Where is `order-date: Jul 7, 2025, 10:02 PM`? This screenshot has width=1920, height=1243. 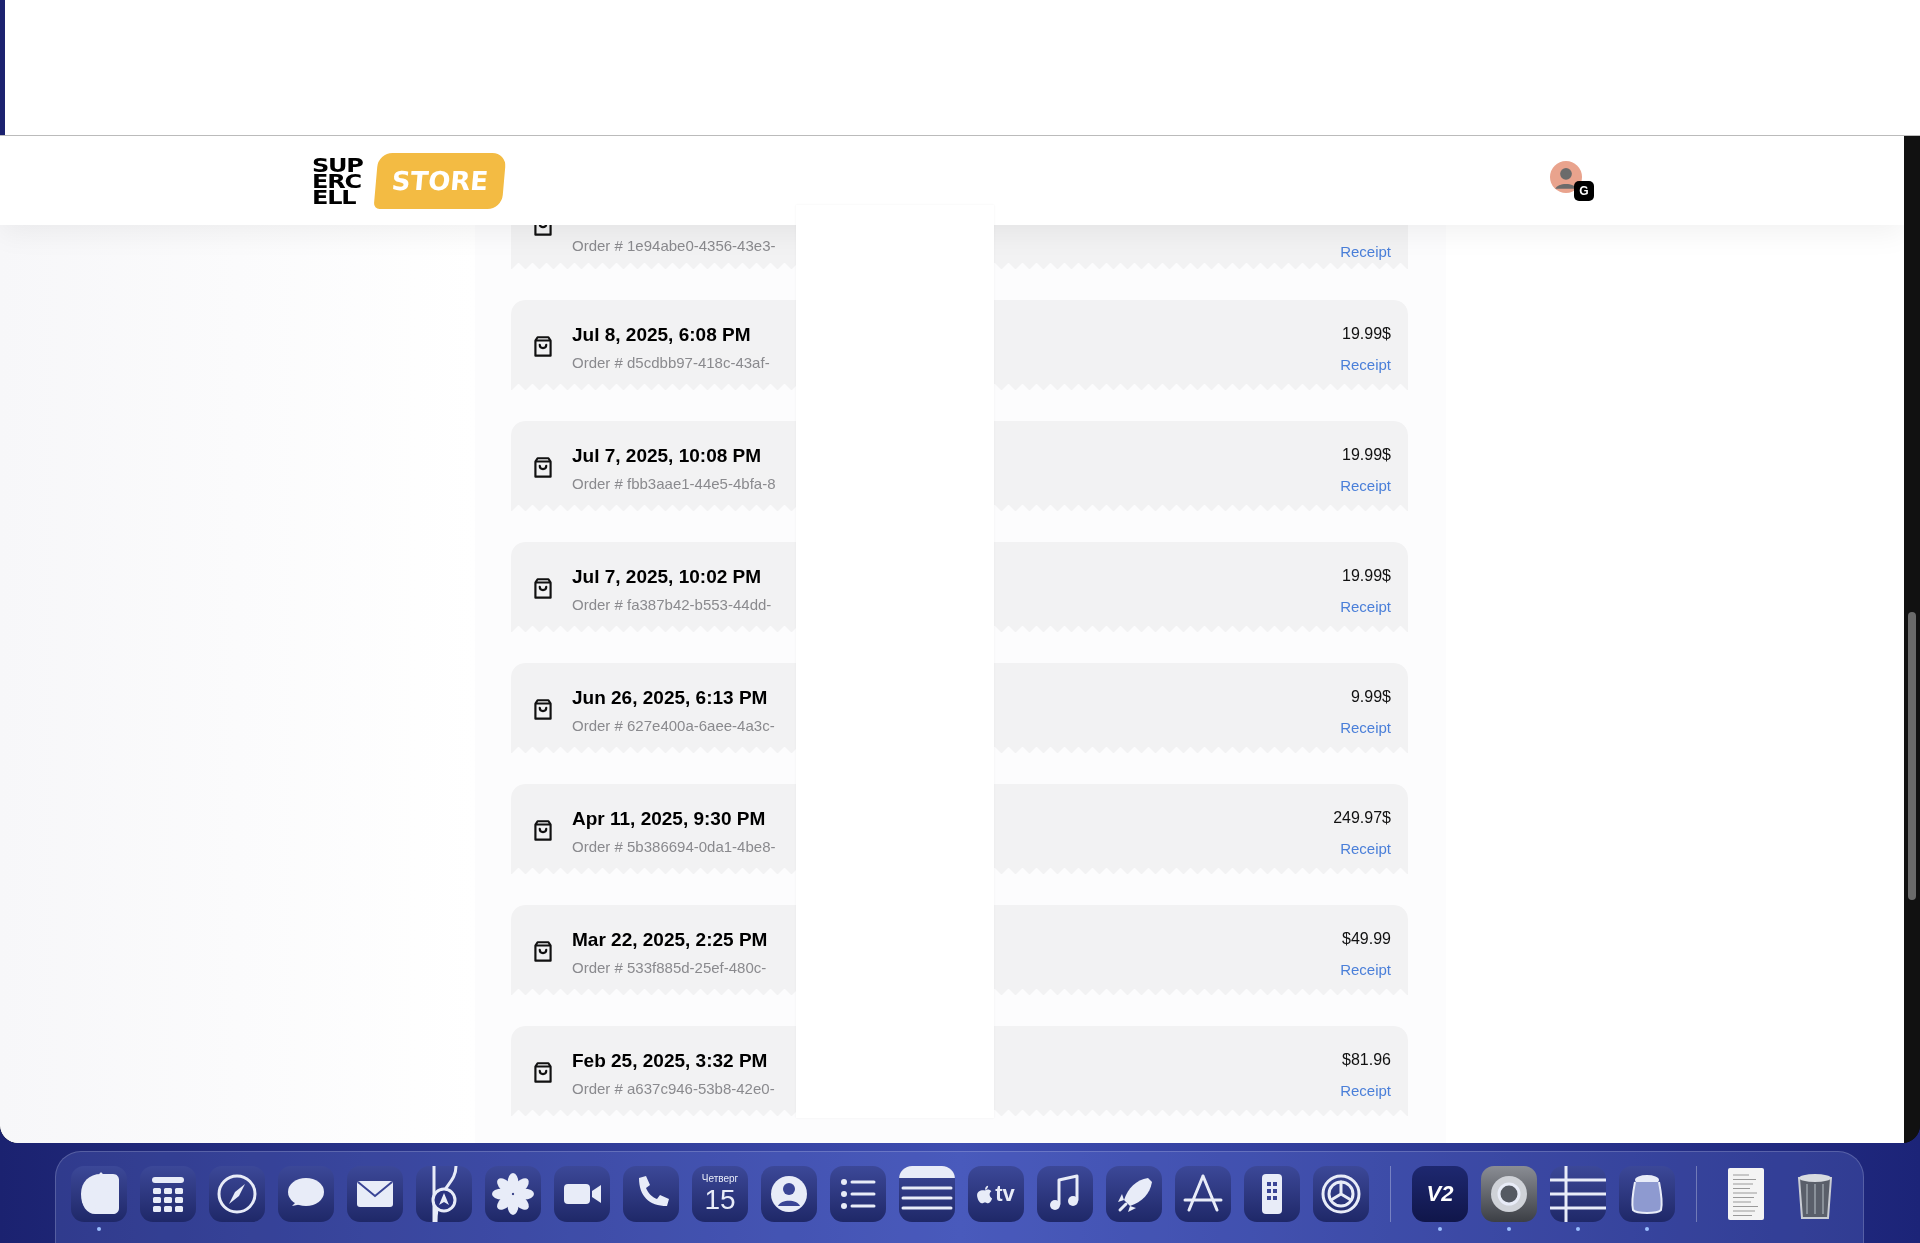
order-date: Jul 7, 2025, 10:02 PM is located at coordinates (667, 577).